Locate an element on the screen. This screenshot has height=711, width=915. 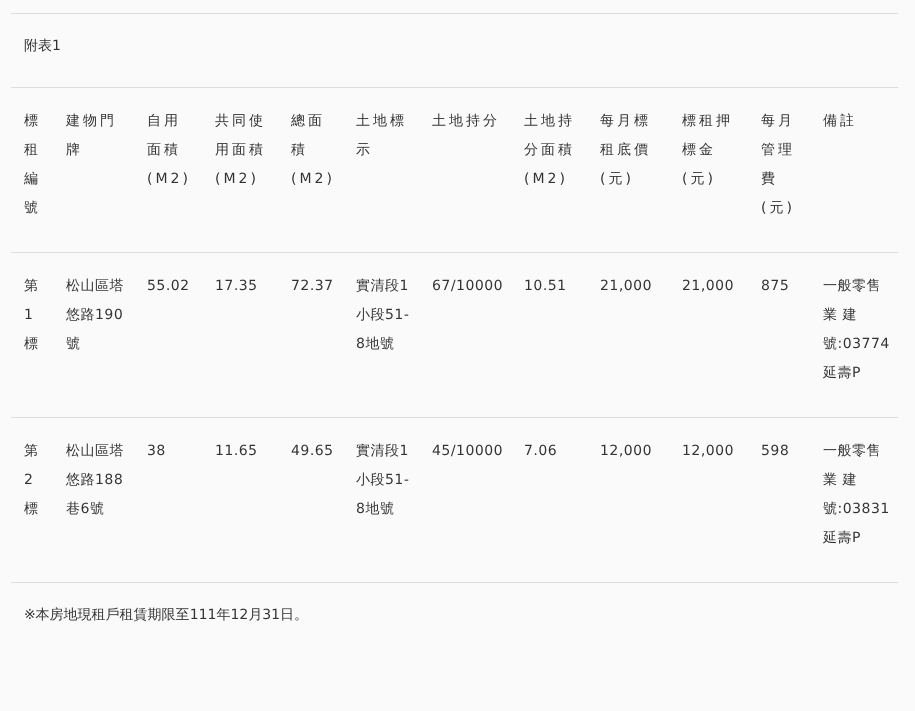
column-header: 自用面積(M2) is located at coordinates (168, 170).